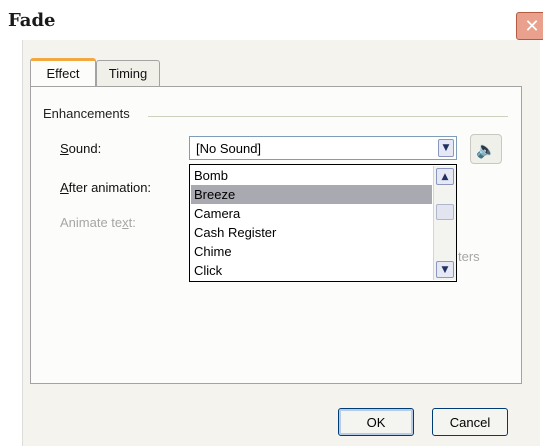 This screenshot has width=543, height=446. What do you see at coordinates (469, 256) in the screenshot?
I see `partially-hidden-text: ters` at bounding box center [469, 256].